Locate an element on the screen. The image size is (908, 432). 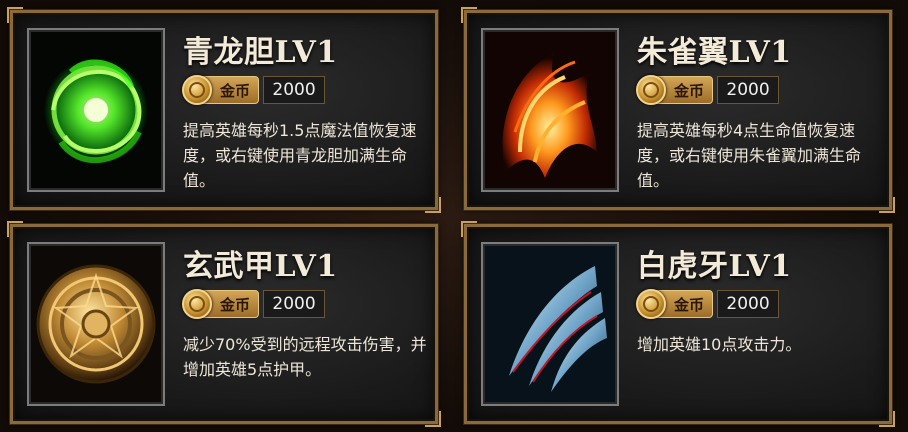
green-dragon-orb-icon is located at coordinates (96, 110).